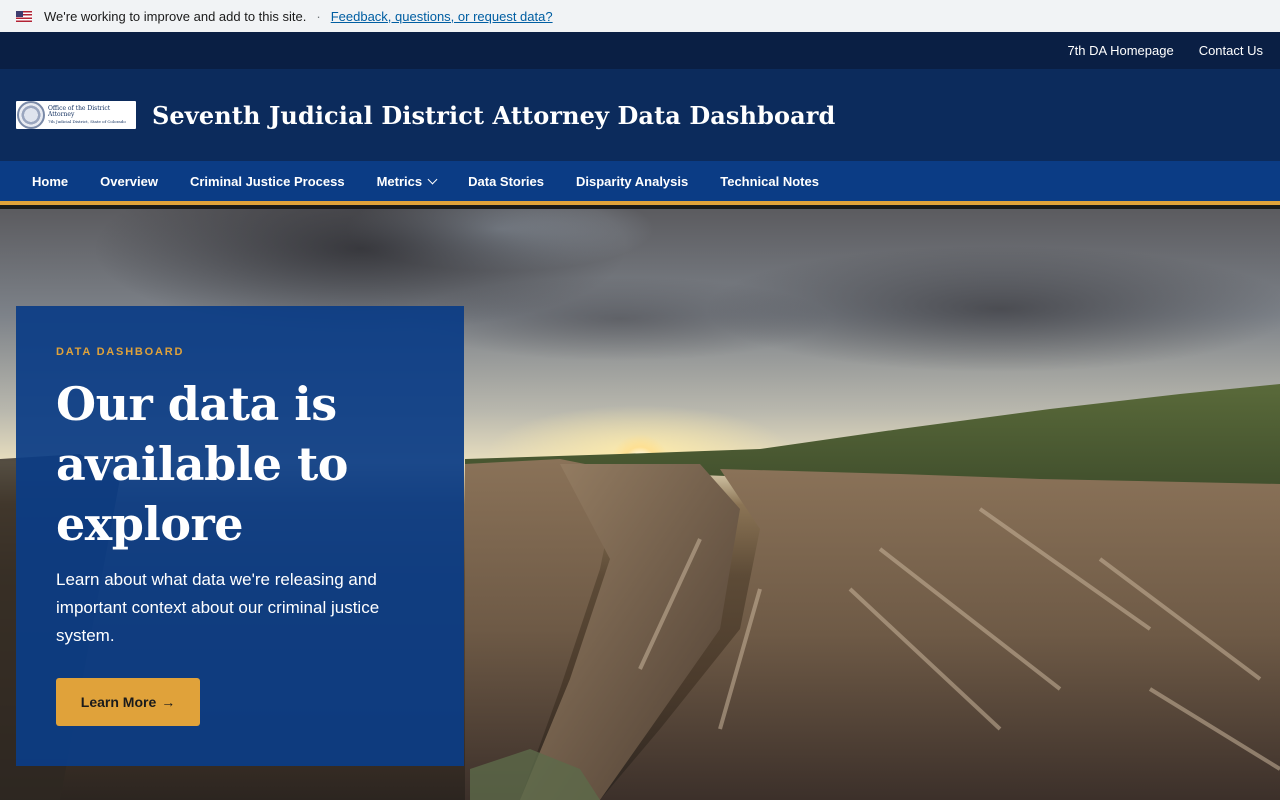 This screenshot has height=800, width=1280. Describe the element at coordinates (1231, 50) in the screenshot. I see `contact-us-link: Contact Us` at that location.